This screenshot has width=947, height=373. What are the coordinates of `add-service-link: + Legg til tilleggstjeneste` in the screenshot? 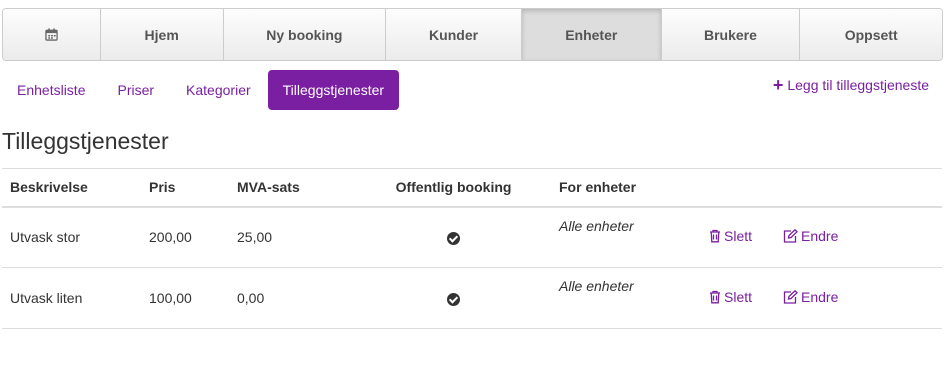 It's located at (850, 85).